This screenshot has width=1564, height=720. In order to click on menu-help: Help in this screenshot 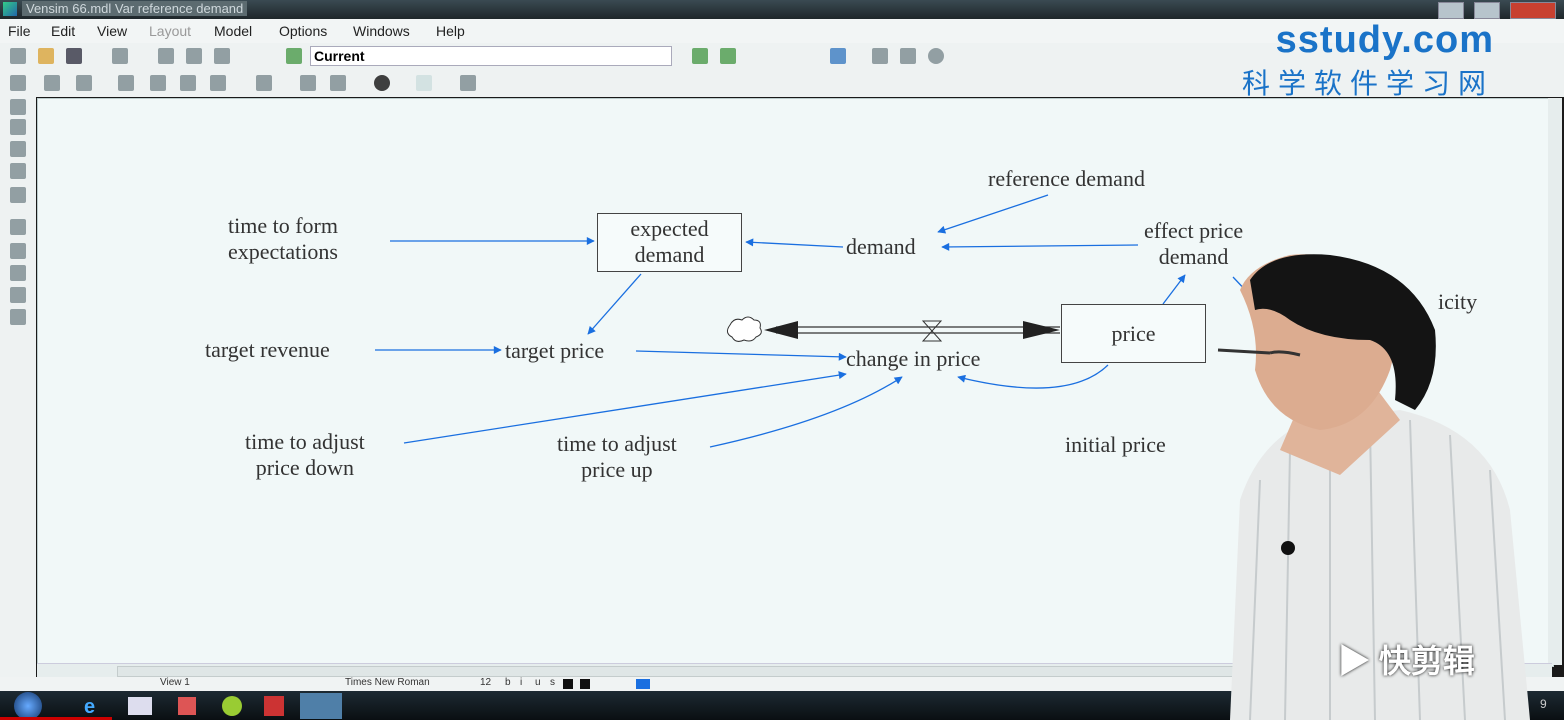, I will do `click(450, 31)`.